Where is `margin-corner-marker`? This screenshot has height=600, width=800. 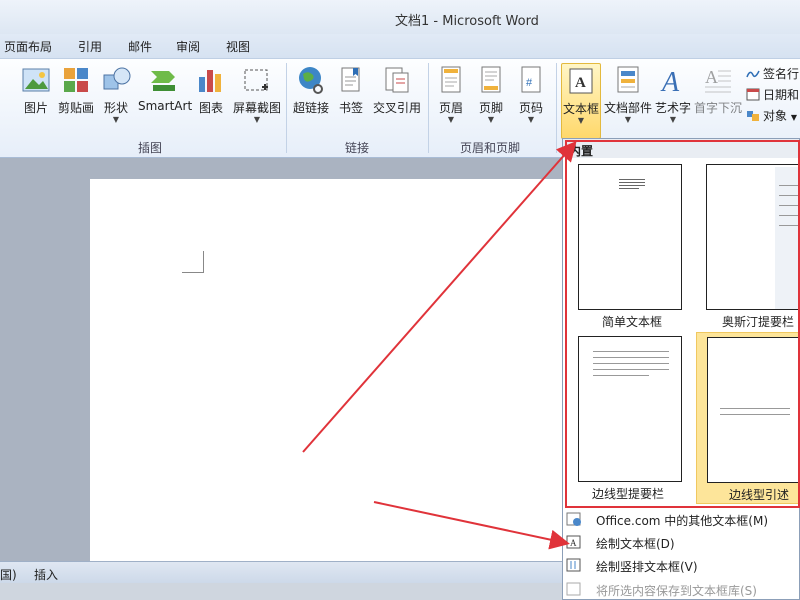
margin-corner-marker is located at coordinates (193, 262).